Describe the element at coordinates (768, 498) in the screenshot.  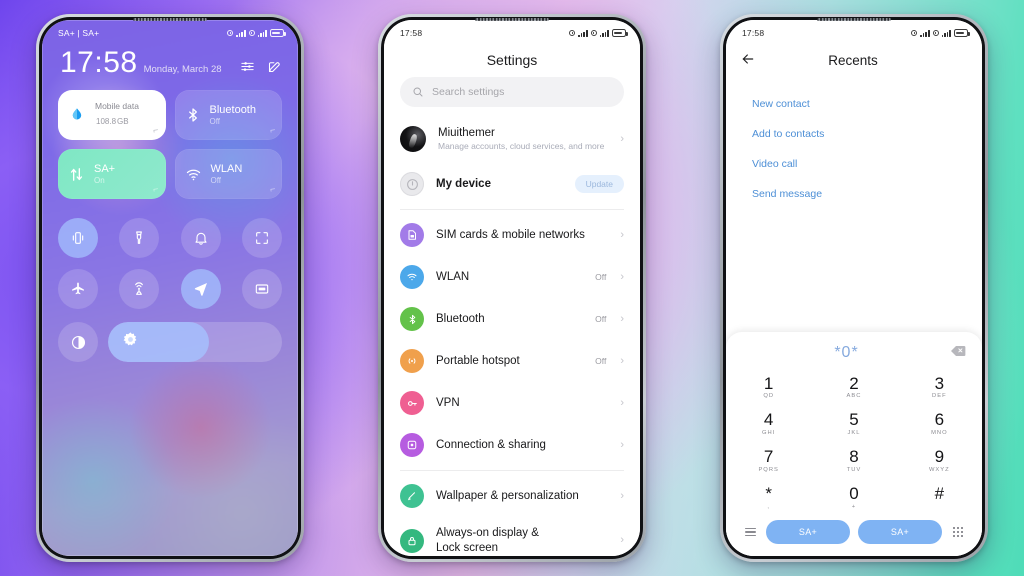
I see `key-star: *,` at that location.